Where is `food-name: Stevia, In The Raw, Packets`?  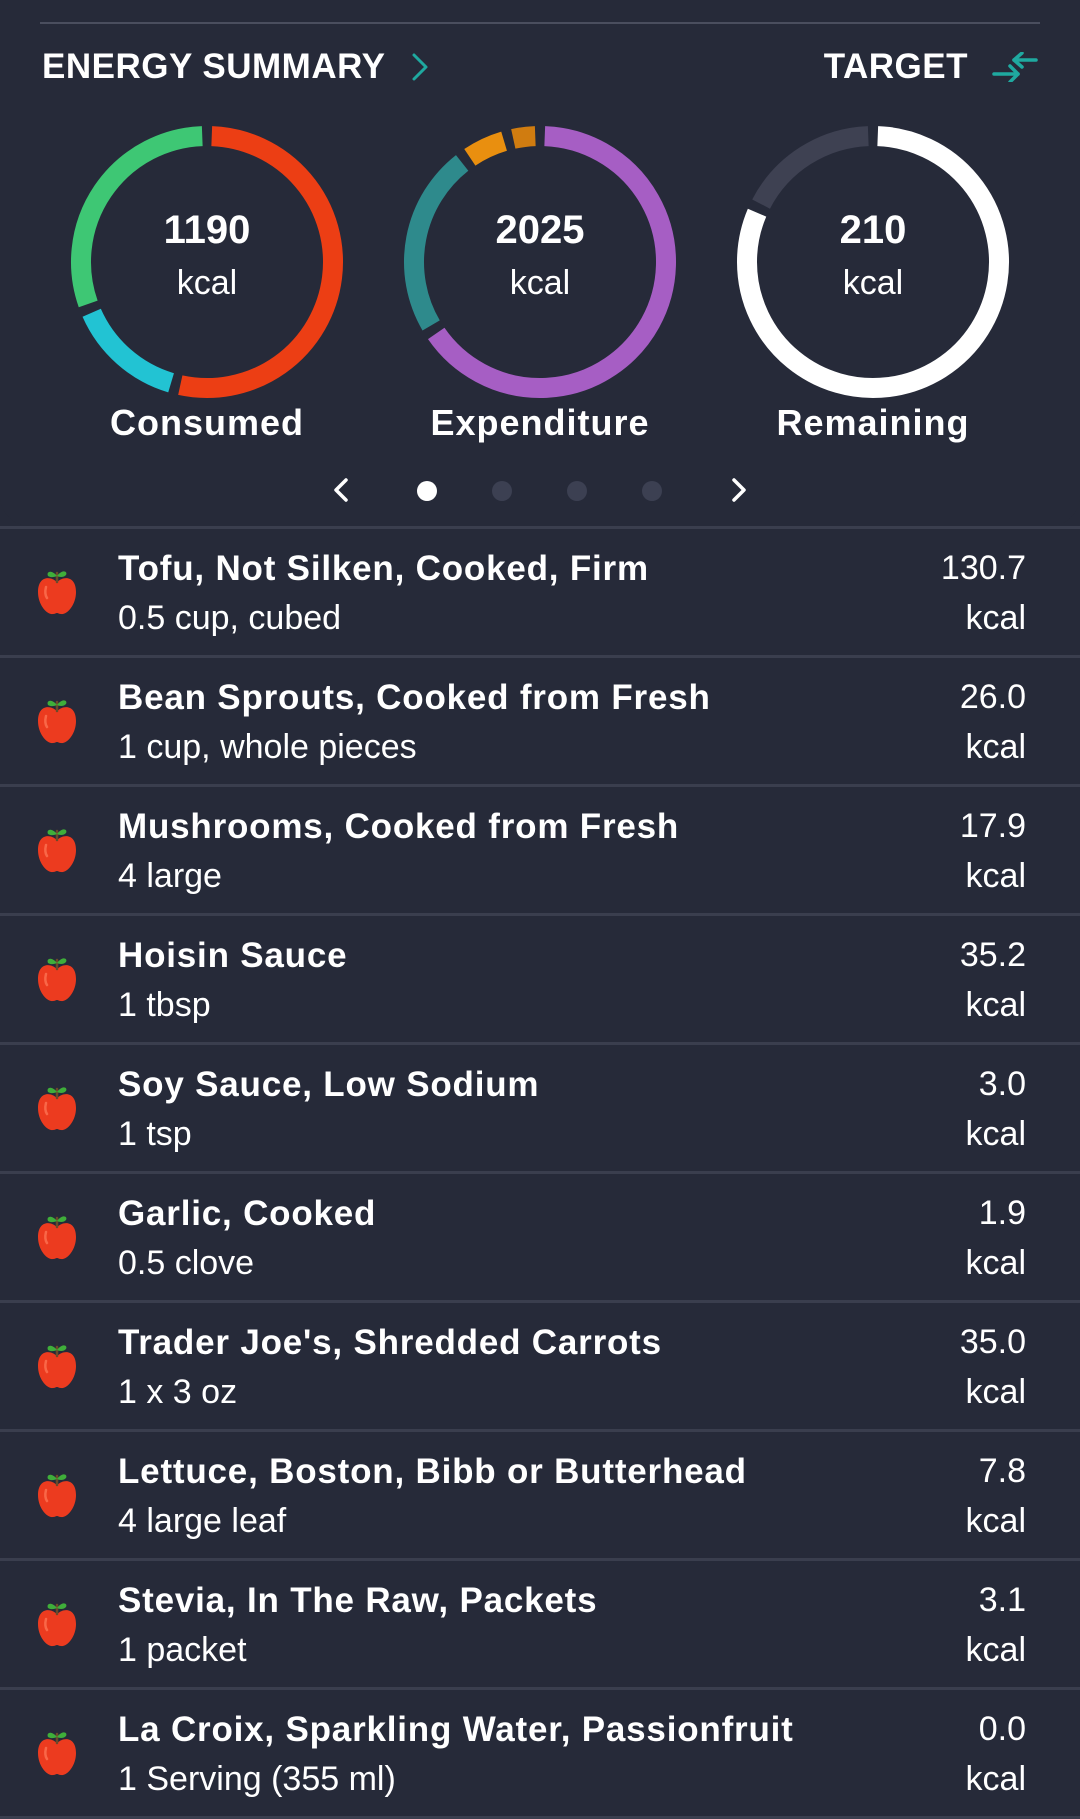
food-name: Stevia, In The Raw, Packets is located at coordinates (358, 1600).